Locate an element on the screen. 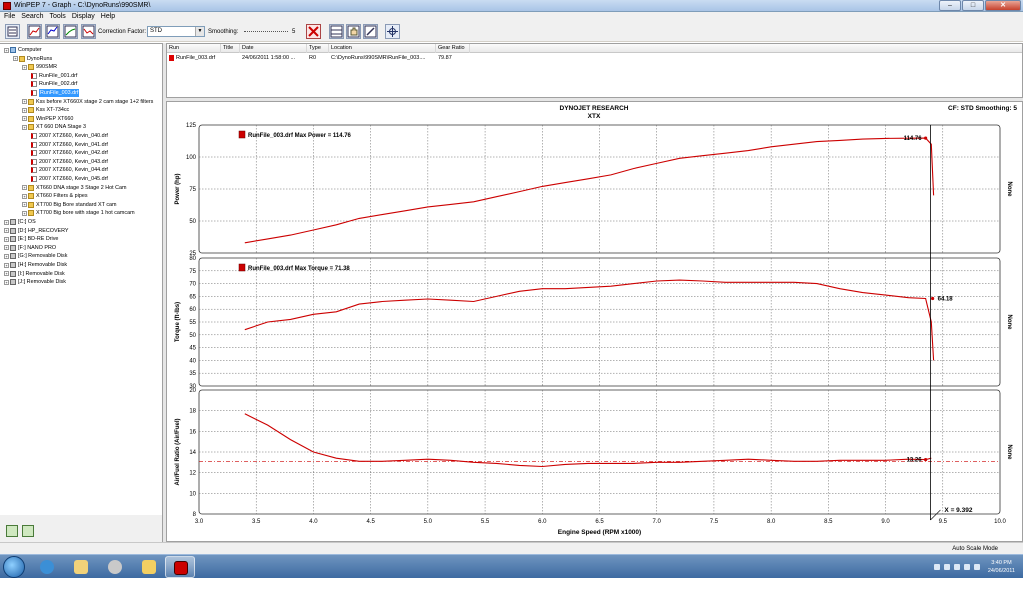  menu-display: Display is located at coordinates (83, 17).